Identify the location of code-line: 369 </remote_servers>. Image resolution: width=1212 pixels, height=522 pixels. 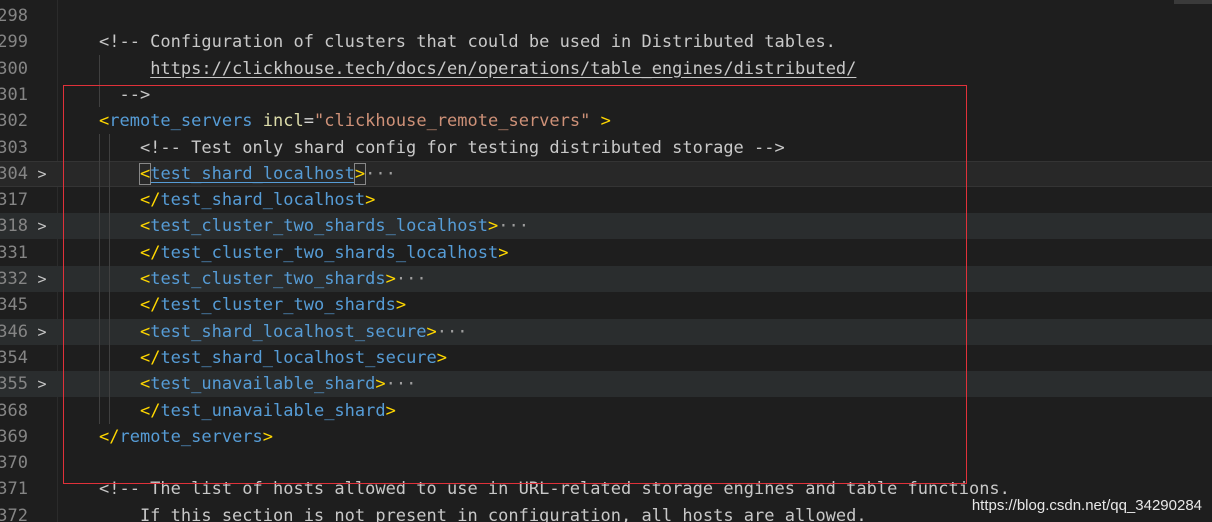
(606, 437).